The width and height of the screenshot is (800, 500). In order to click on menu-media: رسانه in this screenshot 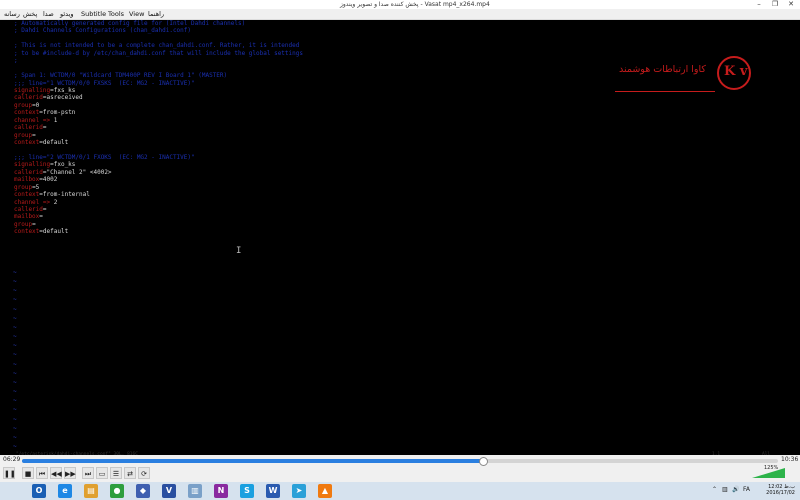, I will do `click(12, 14)`.